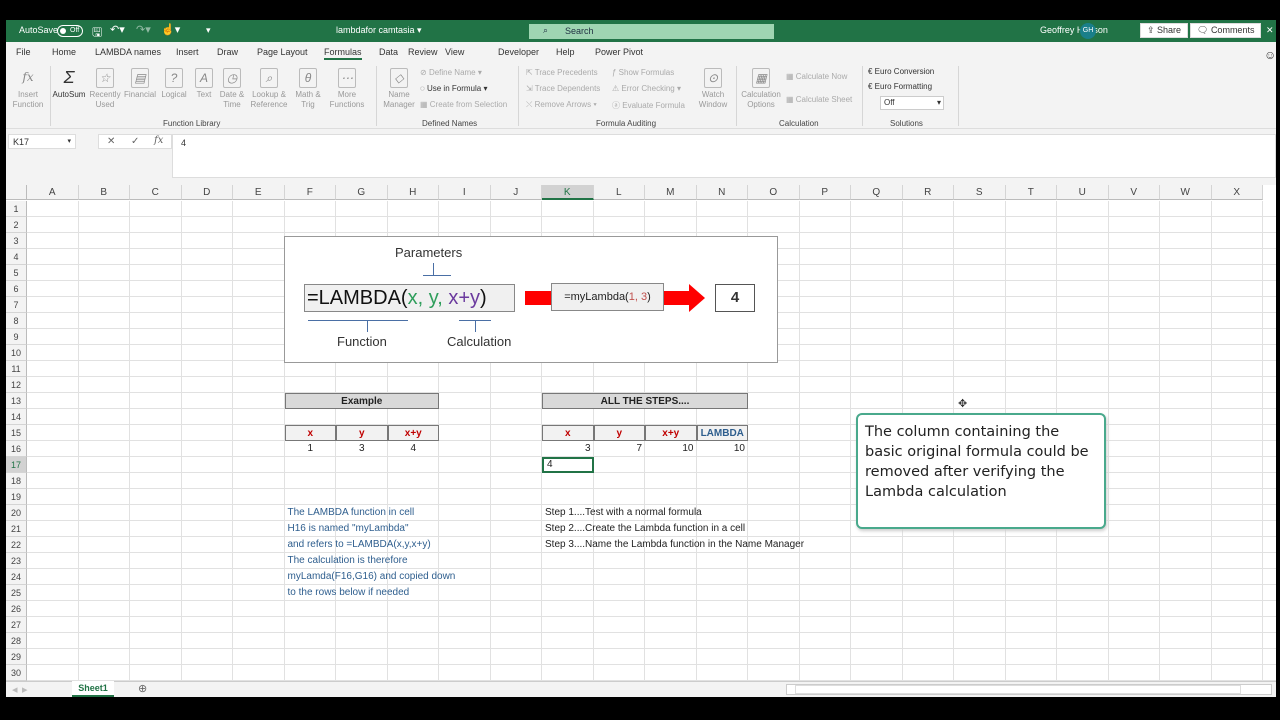 Image resolution: width=1280 pixels, height=720 pixels. Describe the element at coordinates (816, 76) in the screenshot. I see `calculate-now-button: ▦ Calculate Now` at that location.